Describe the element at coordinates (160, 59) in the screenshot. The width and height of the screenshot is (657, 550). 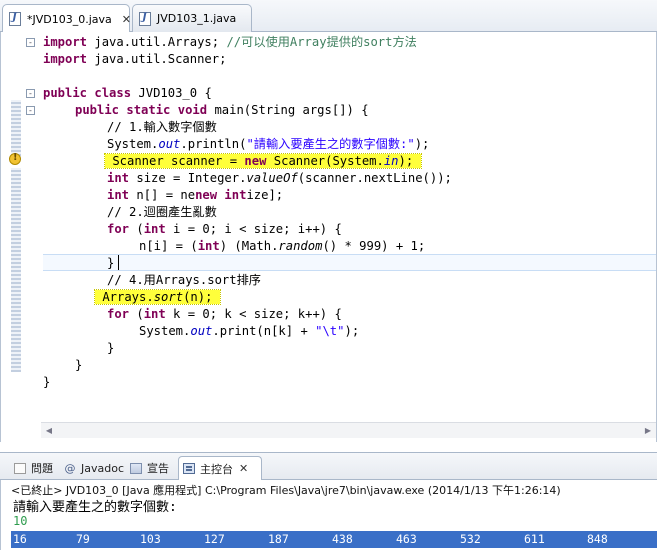
I see `code-text: java.util.Scanner;` at that location.